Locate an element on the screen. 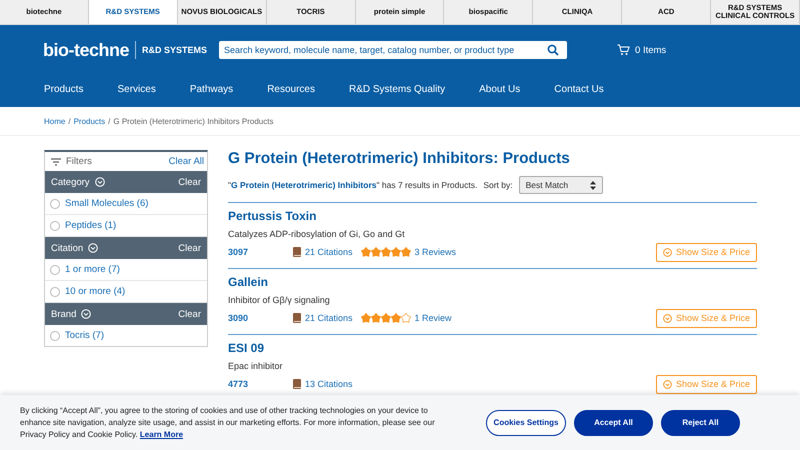 The image size is (800, 450). filters-title: Filters is located at coordinates (79, 161).